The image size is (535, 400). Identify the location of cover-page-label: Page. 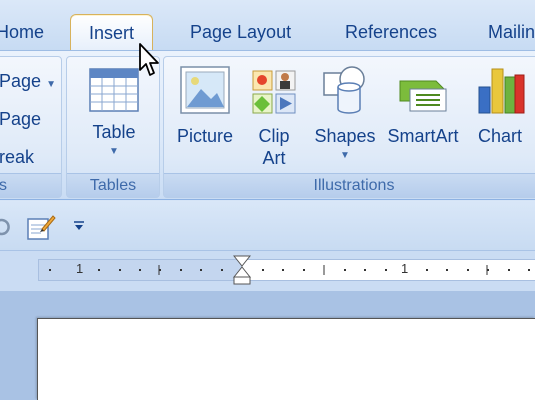
(21, 81).